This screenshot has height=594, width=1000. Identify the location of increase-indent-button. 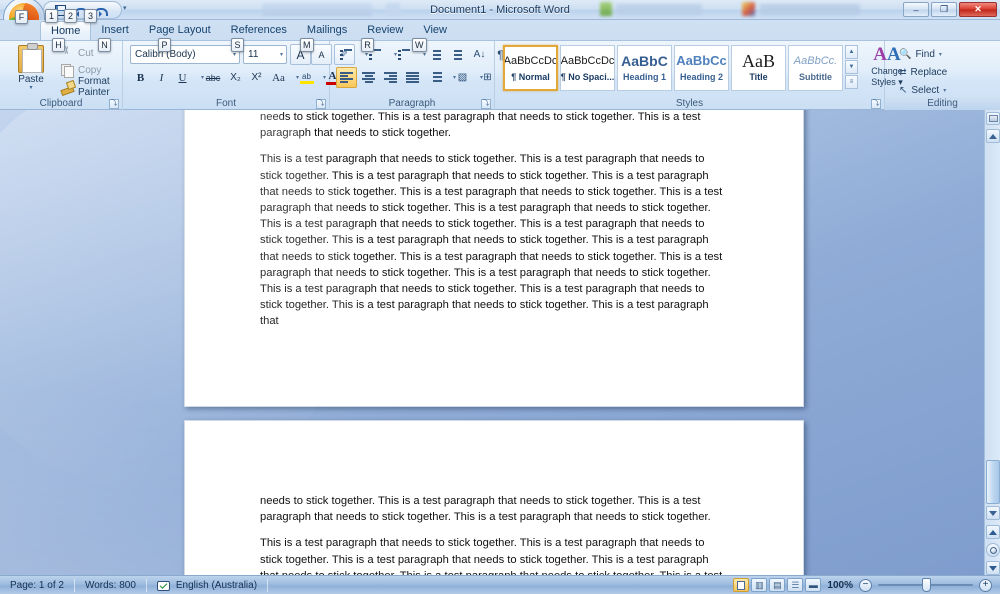
(456, 54).